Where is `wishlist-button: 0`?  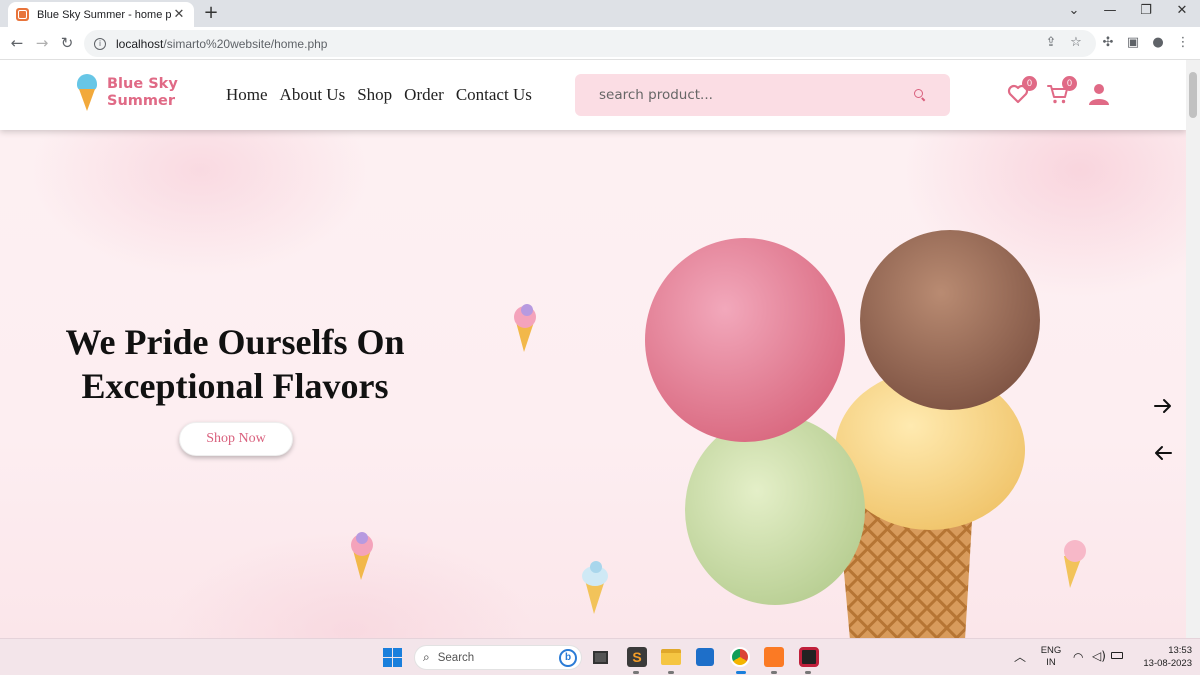
wishlist-button: 0 is located at coordinates (1021, 91).